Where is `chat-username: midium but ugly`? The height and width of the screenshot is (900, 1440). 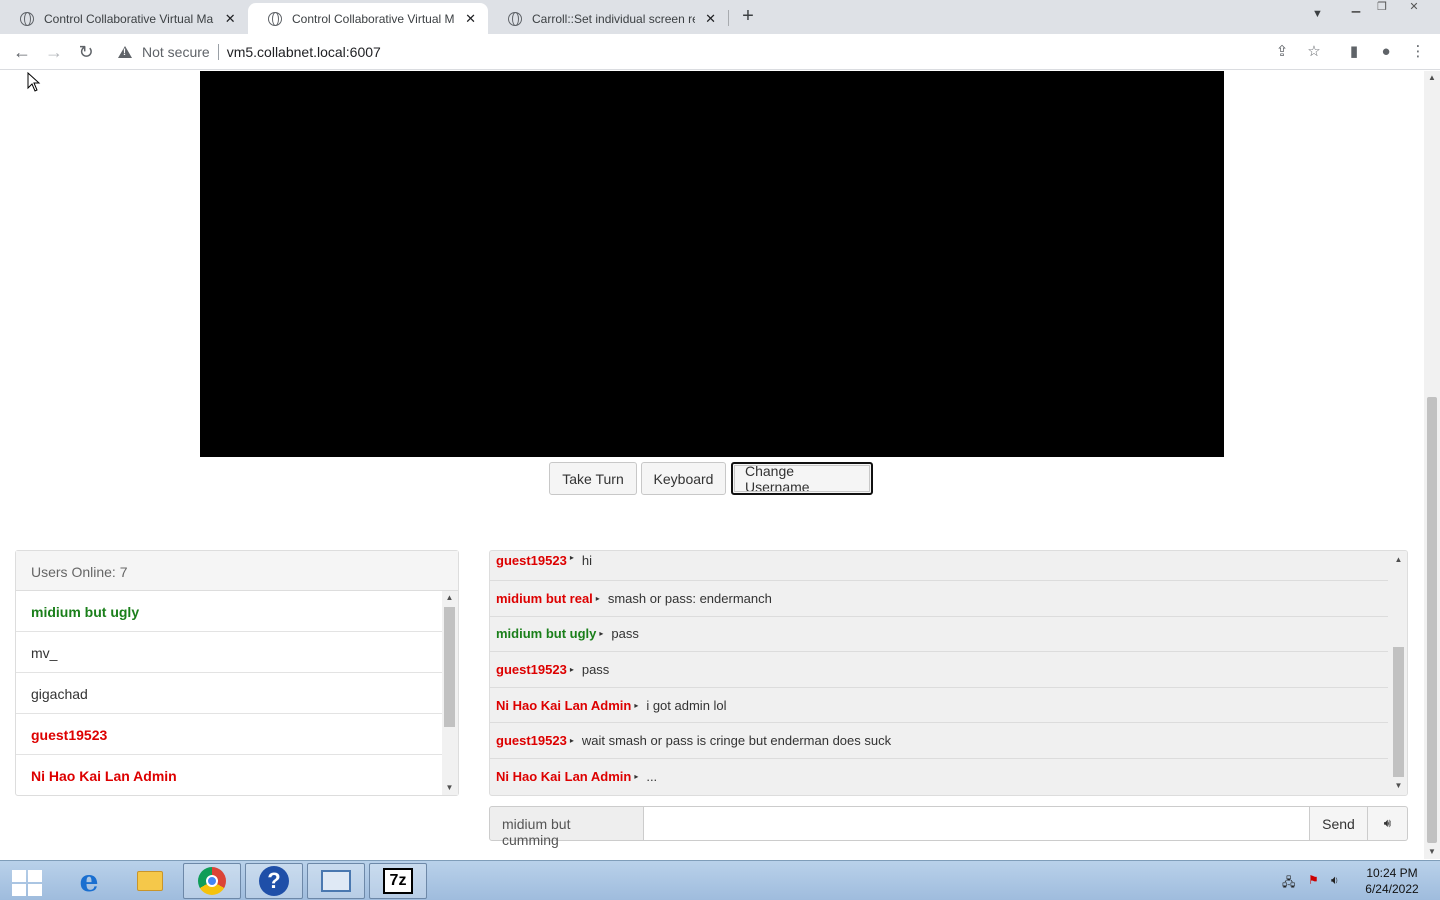 chat-username: midium but ugly is located at coordinates (546, 634).